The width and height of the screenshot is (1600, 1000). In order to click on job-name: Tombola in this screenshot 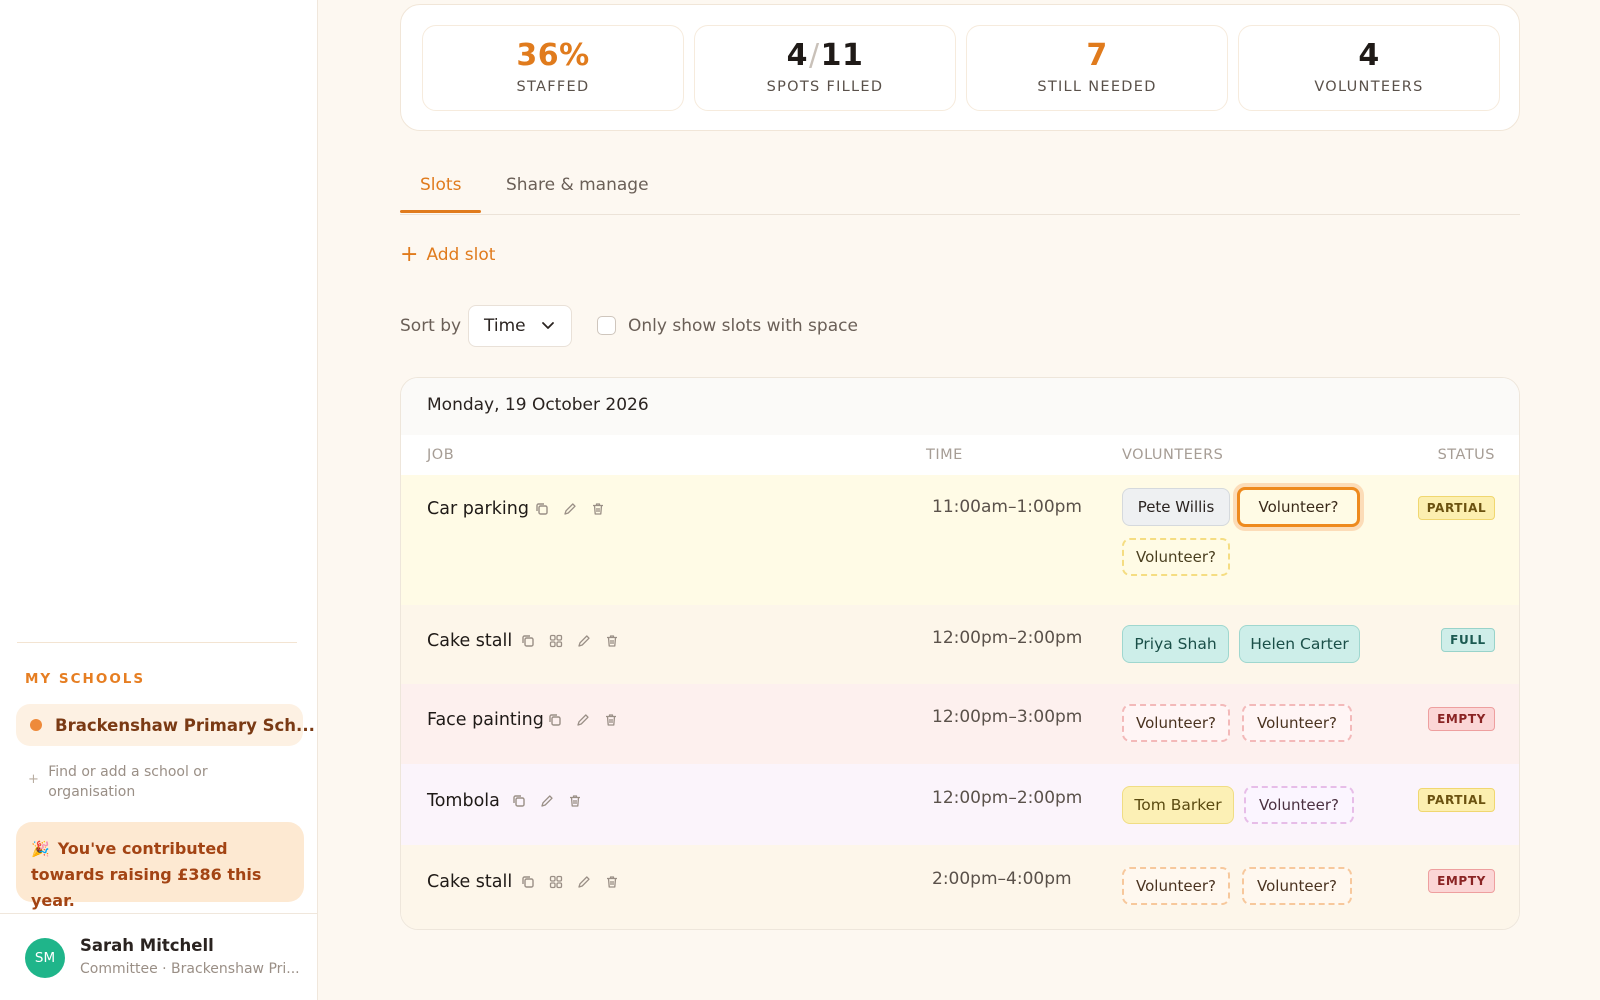, I will do `click(463, 801)`.